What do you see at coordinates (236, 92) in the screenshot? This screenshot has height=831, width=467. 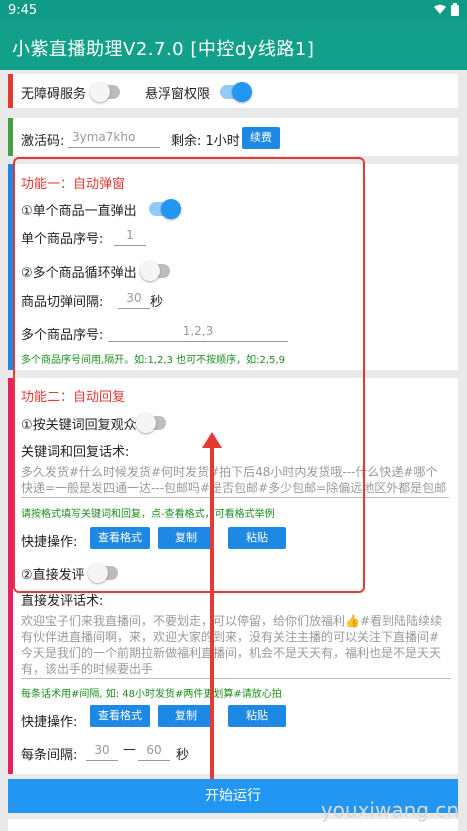 I see `overlay-toggle` at bounding box center [236, 92].